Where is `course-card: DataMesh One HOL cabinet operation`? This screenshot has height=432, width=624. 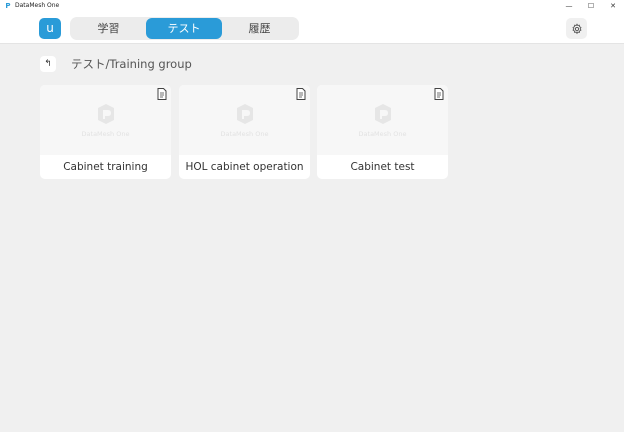 course-card: DataMesh One HOL cabinet operation is located at coordinates (244, 132).